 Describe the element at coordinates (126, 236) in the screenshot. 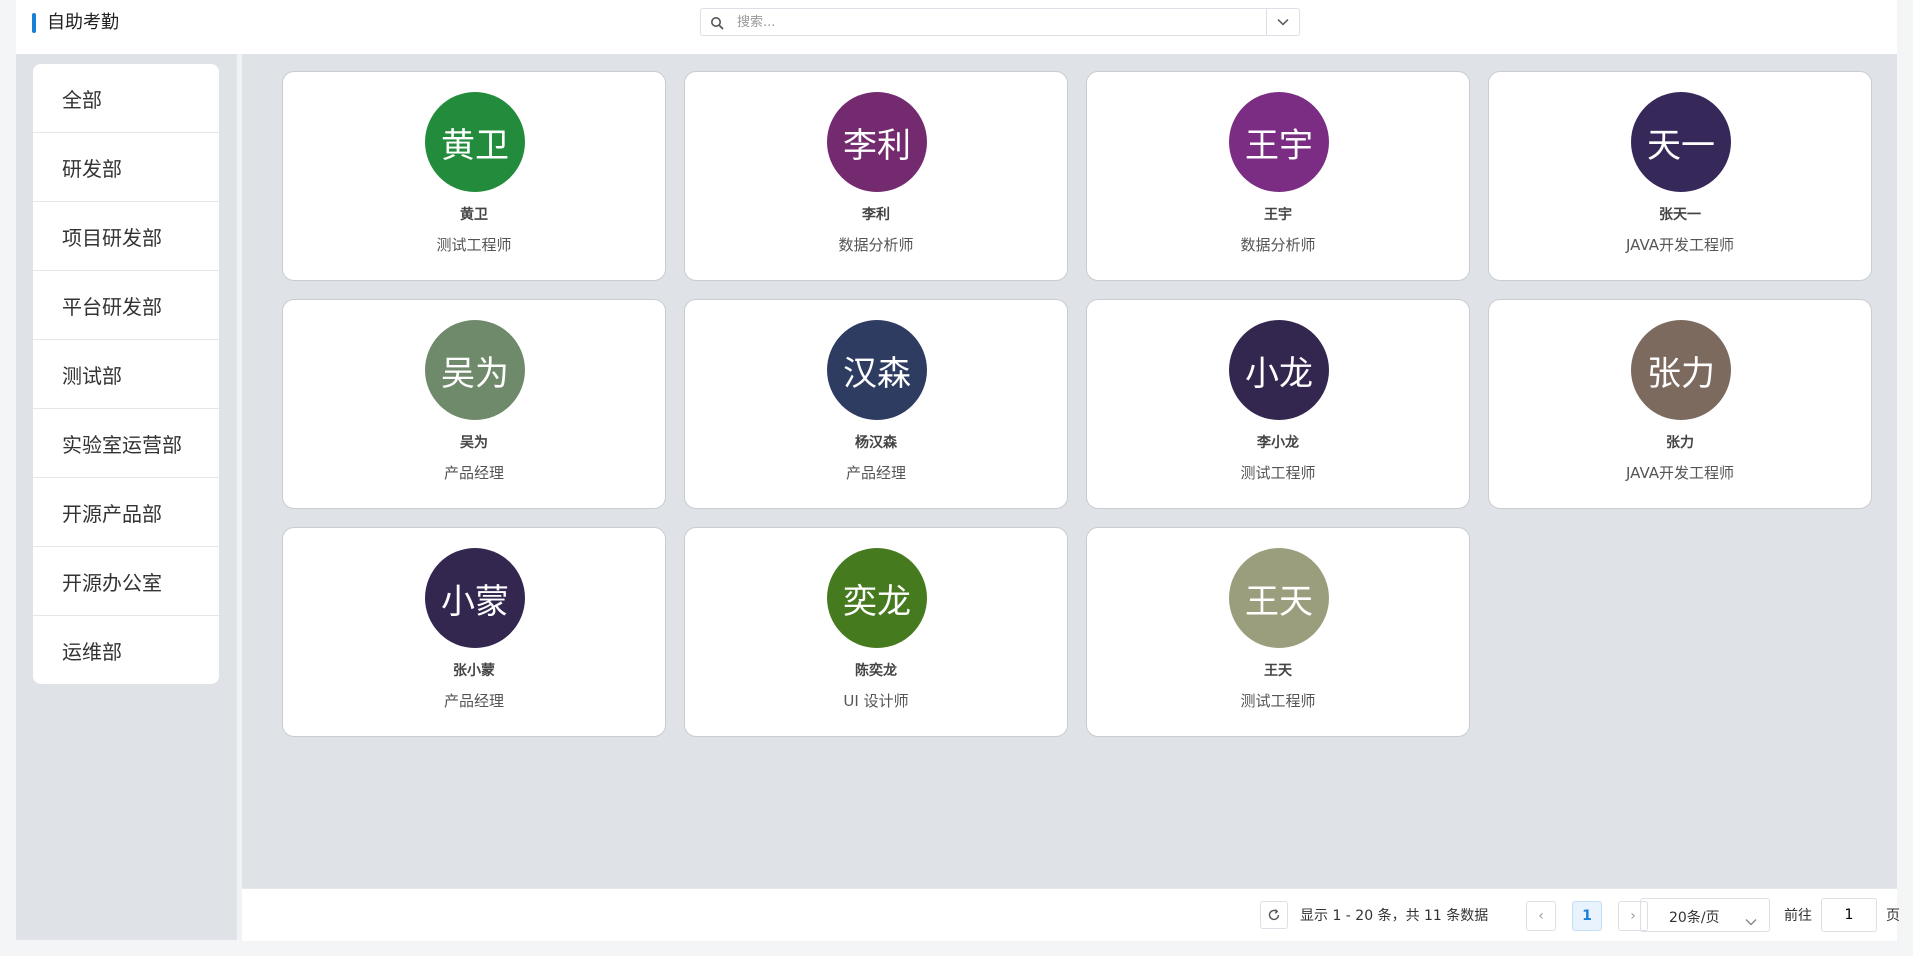

I see `sidebar-item-department: 项目研发部` at that location.